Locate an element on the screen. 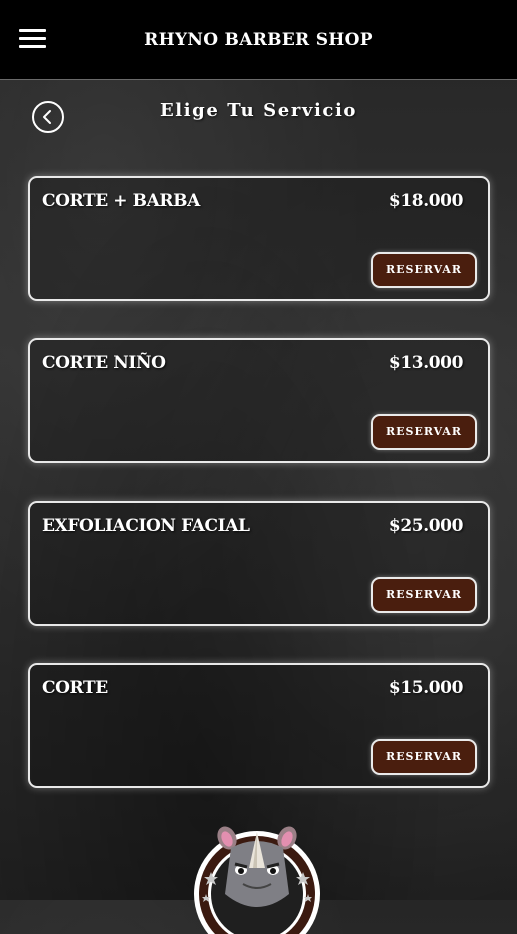 This screenshot has height=934, width=517. service-name: CORTE + BARBA is located at coordinates (121, 201).